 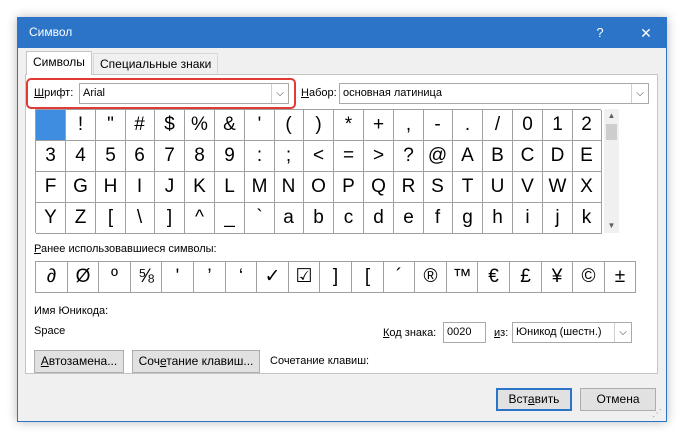 I want to click on symbol-cell: j, so click(x=558, y=218).